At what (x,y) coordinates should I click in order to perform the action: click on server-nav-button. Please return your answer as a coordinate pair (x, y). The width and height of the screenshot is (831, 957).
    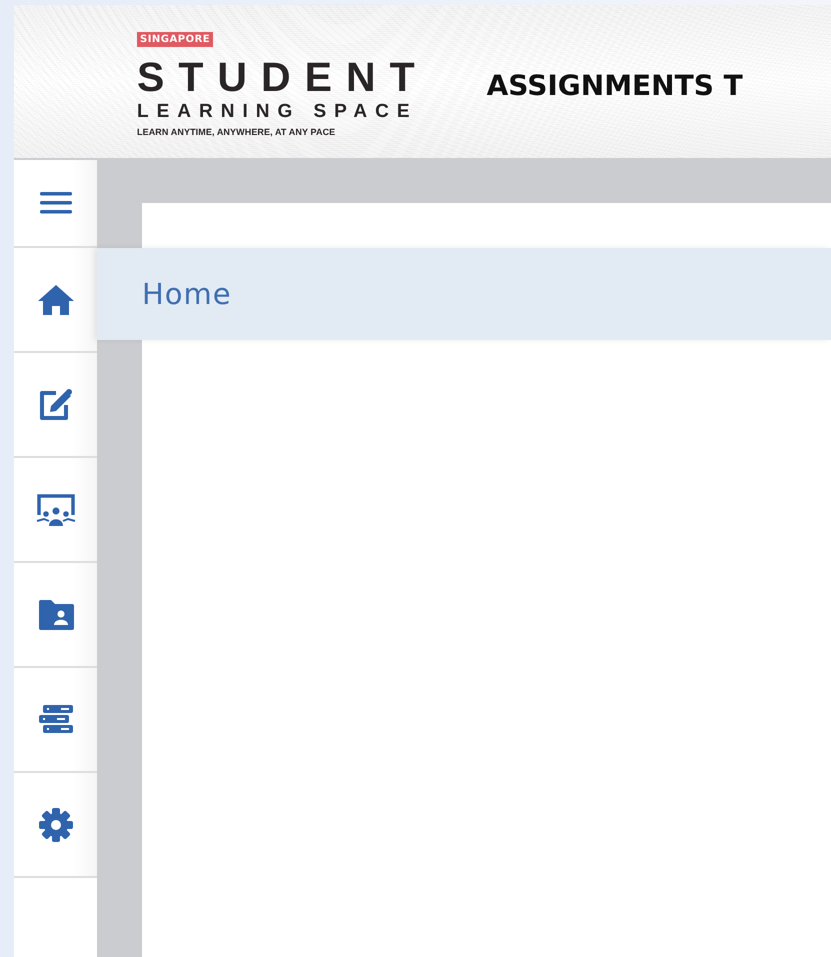
    Looking at the image, I should click on (55, 720).